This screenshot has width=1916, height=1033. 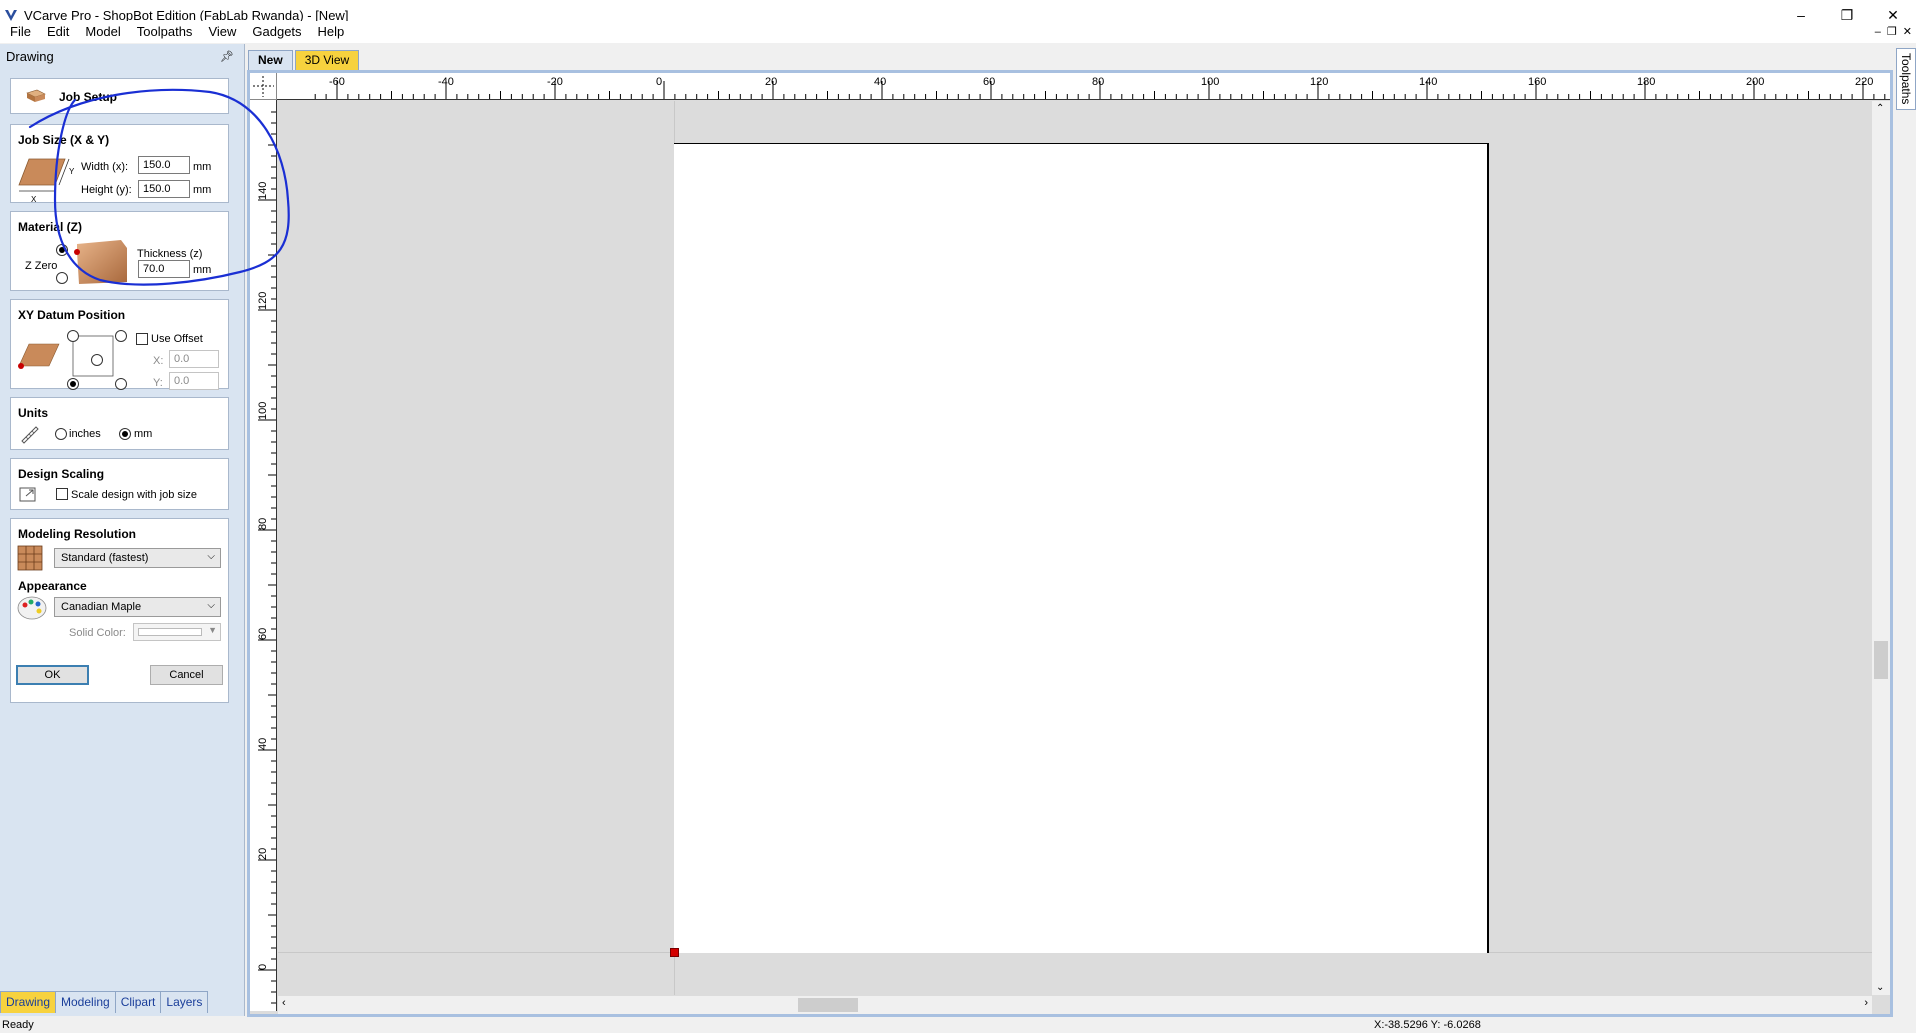 I want to click on mdi-restore-button: ❐, so click(x=1892, y=32).